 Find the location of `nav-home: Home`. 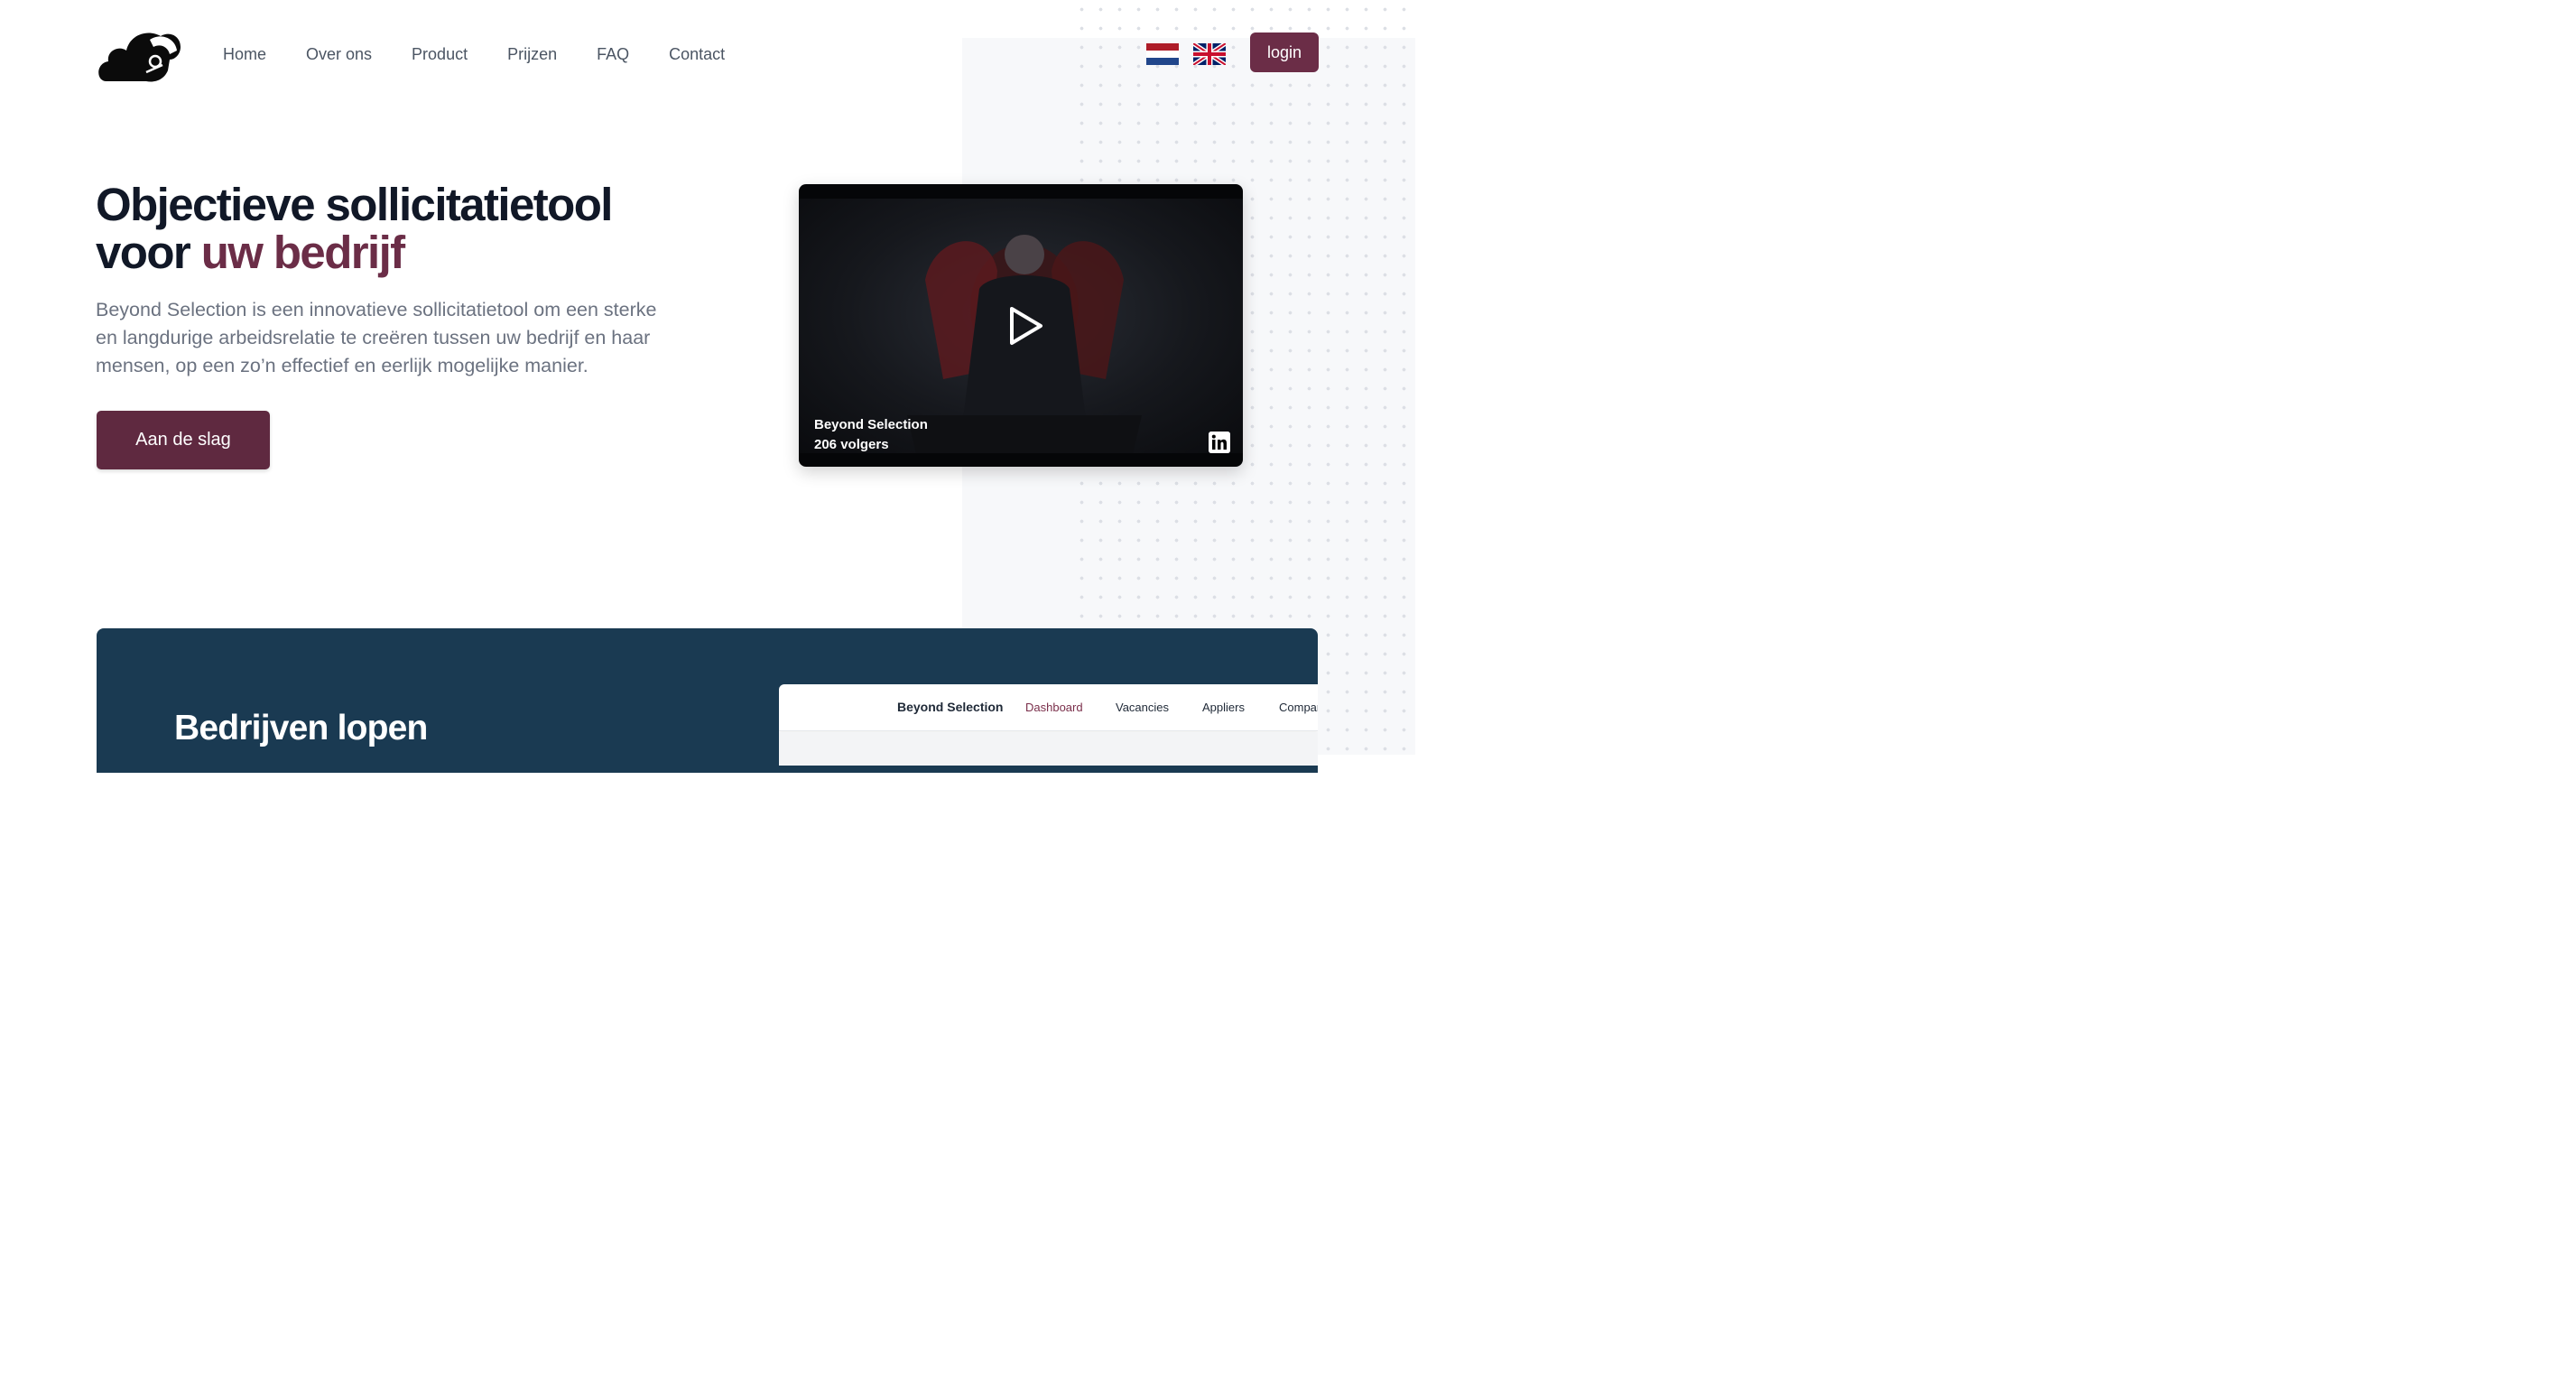

nav-home: Home is located at coordinates (244, 54).